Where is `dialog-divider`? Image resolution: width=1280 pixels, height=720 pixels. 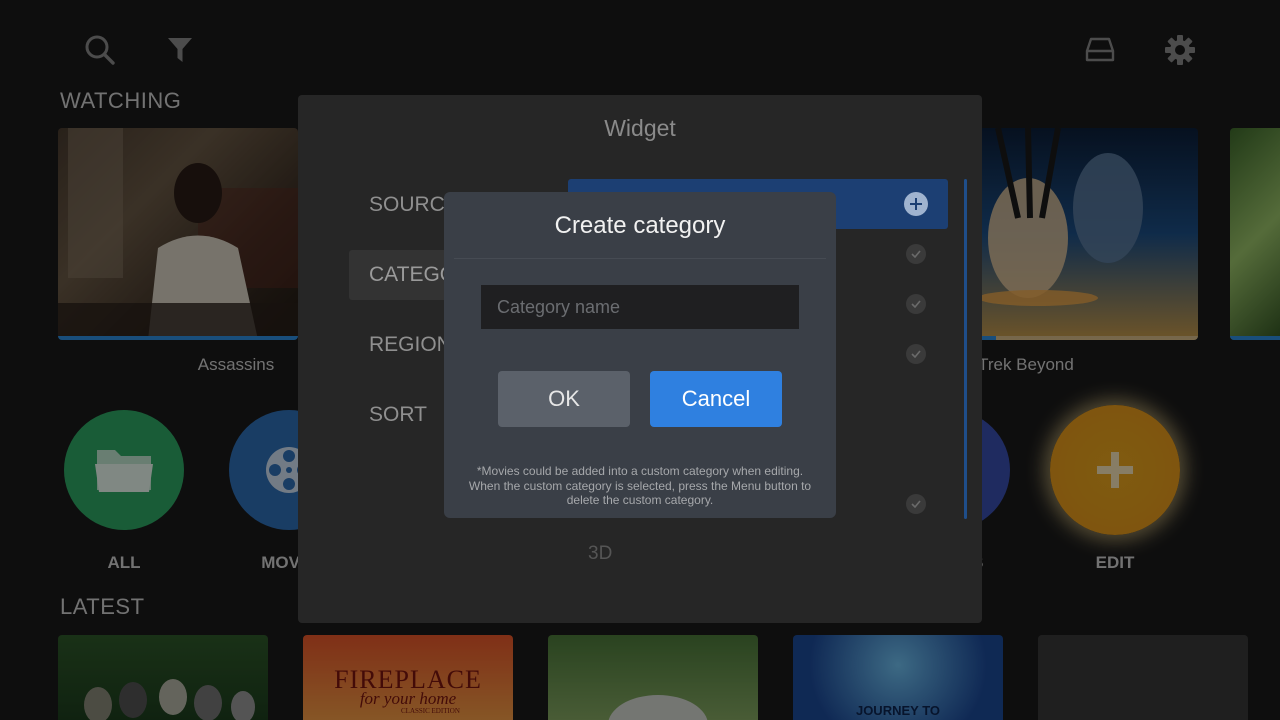
dialog-divider is located at coordinates (640, 258).